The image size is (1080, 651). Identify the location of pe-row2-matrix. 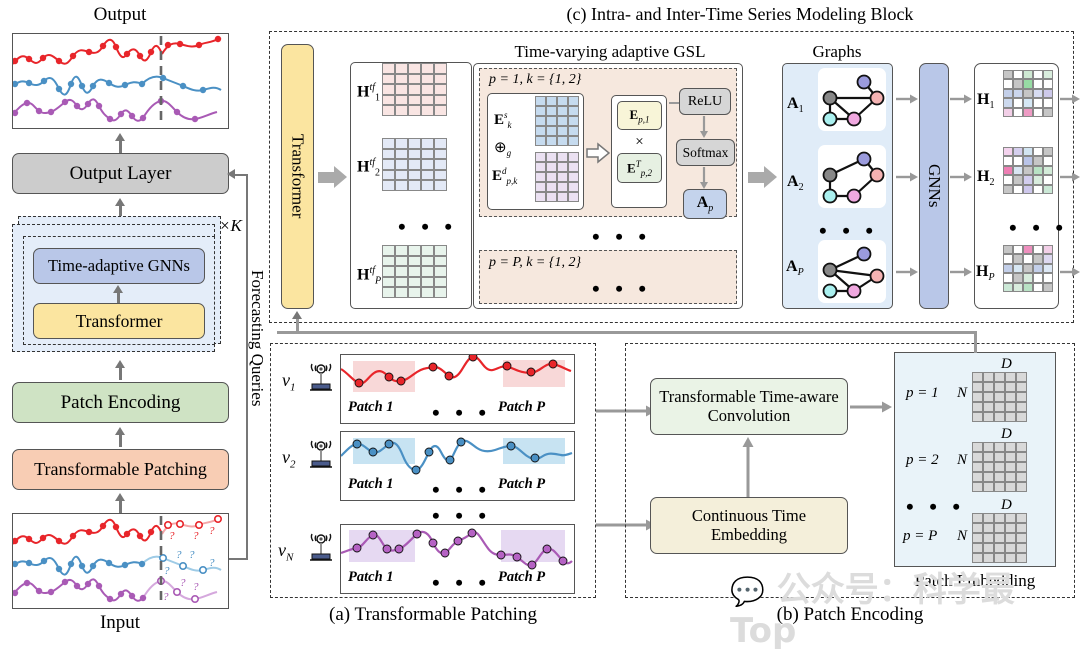
(999, 467).